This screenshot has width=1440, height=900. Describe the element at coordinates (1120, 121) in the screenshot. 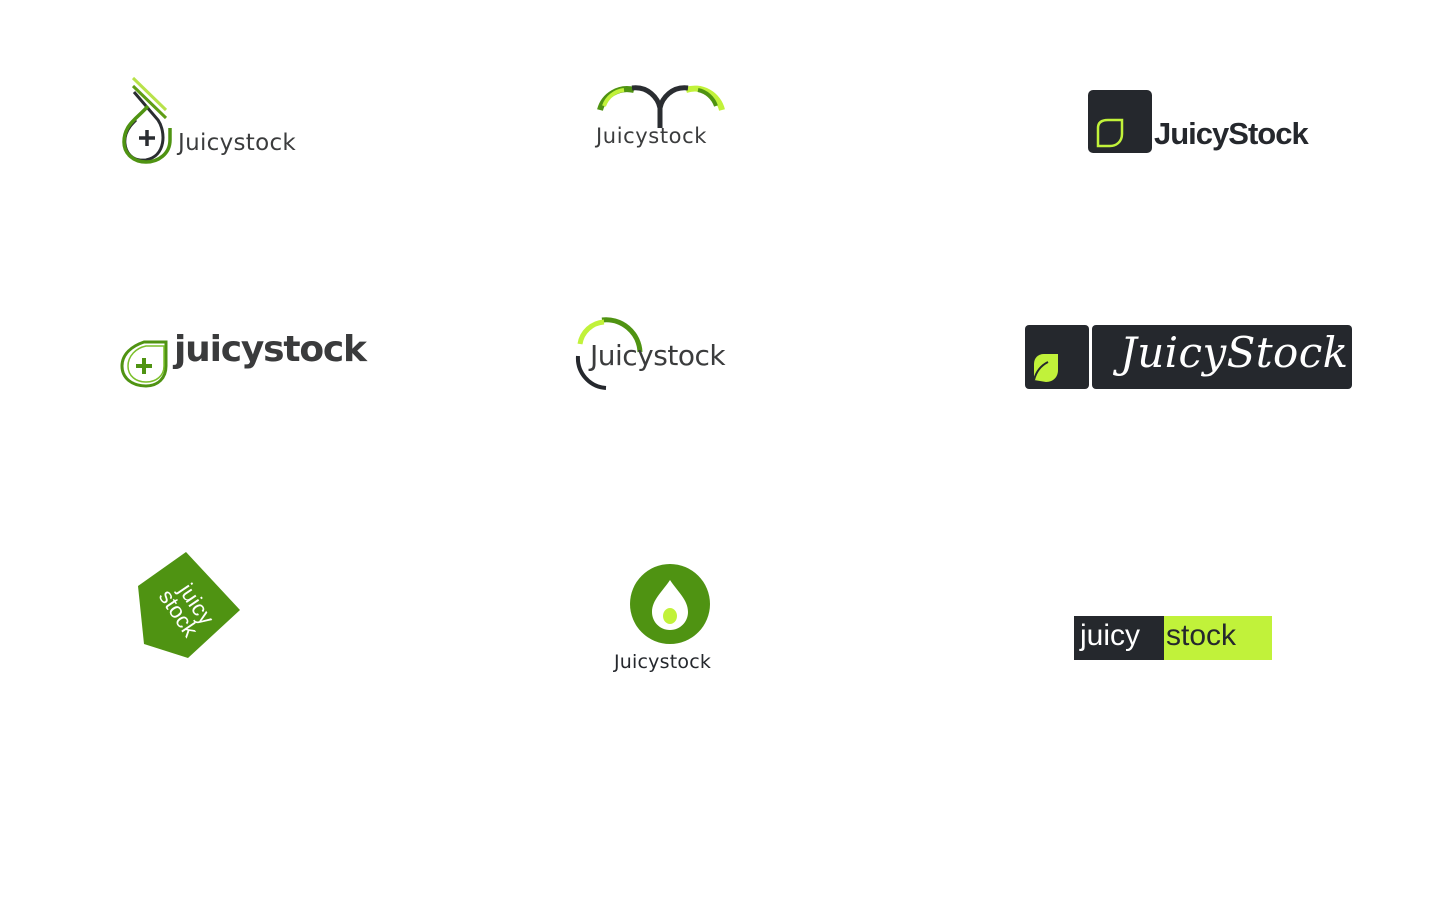

I see `square-leaf-icon` at that location.